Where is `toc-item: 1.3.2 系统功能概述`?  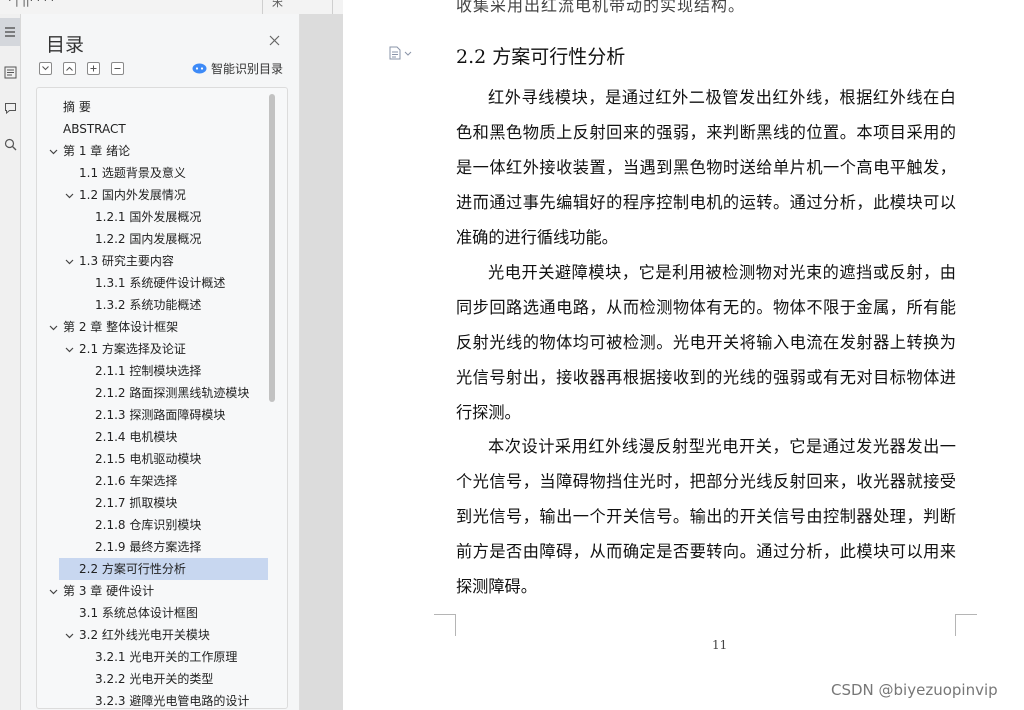
toc-item: 1.3.2 系统功能概述 is located at coordinates (162, 305).